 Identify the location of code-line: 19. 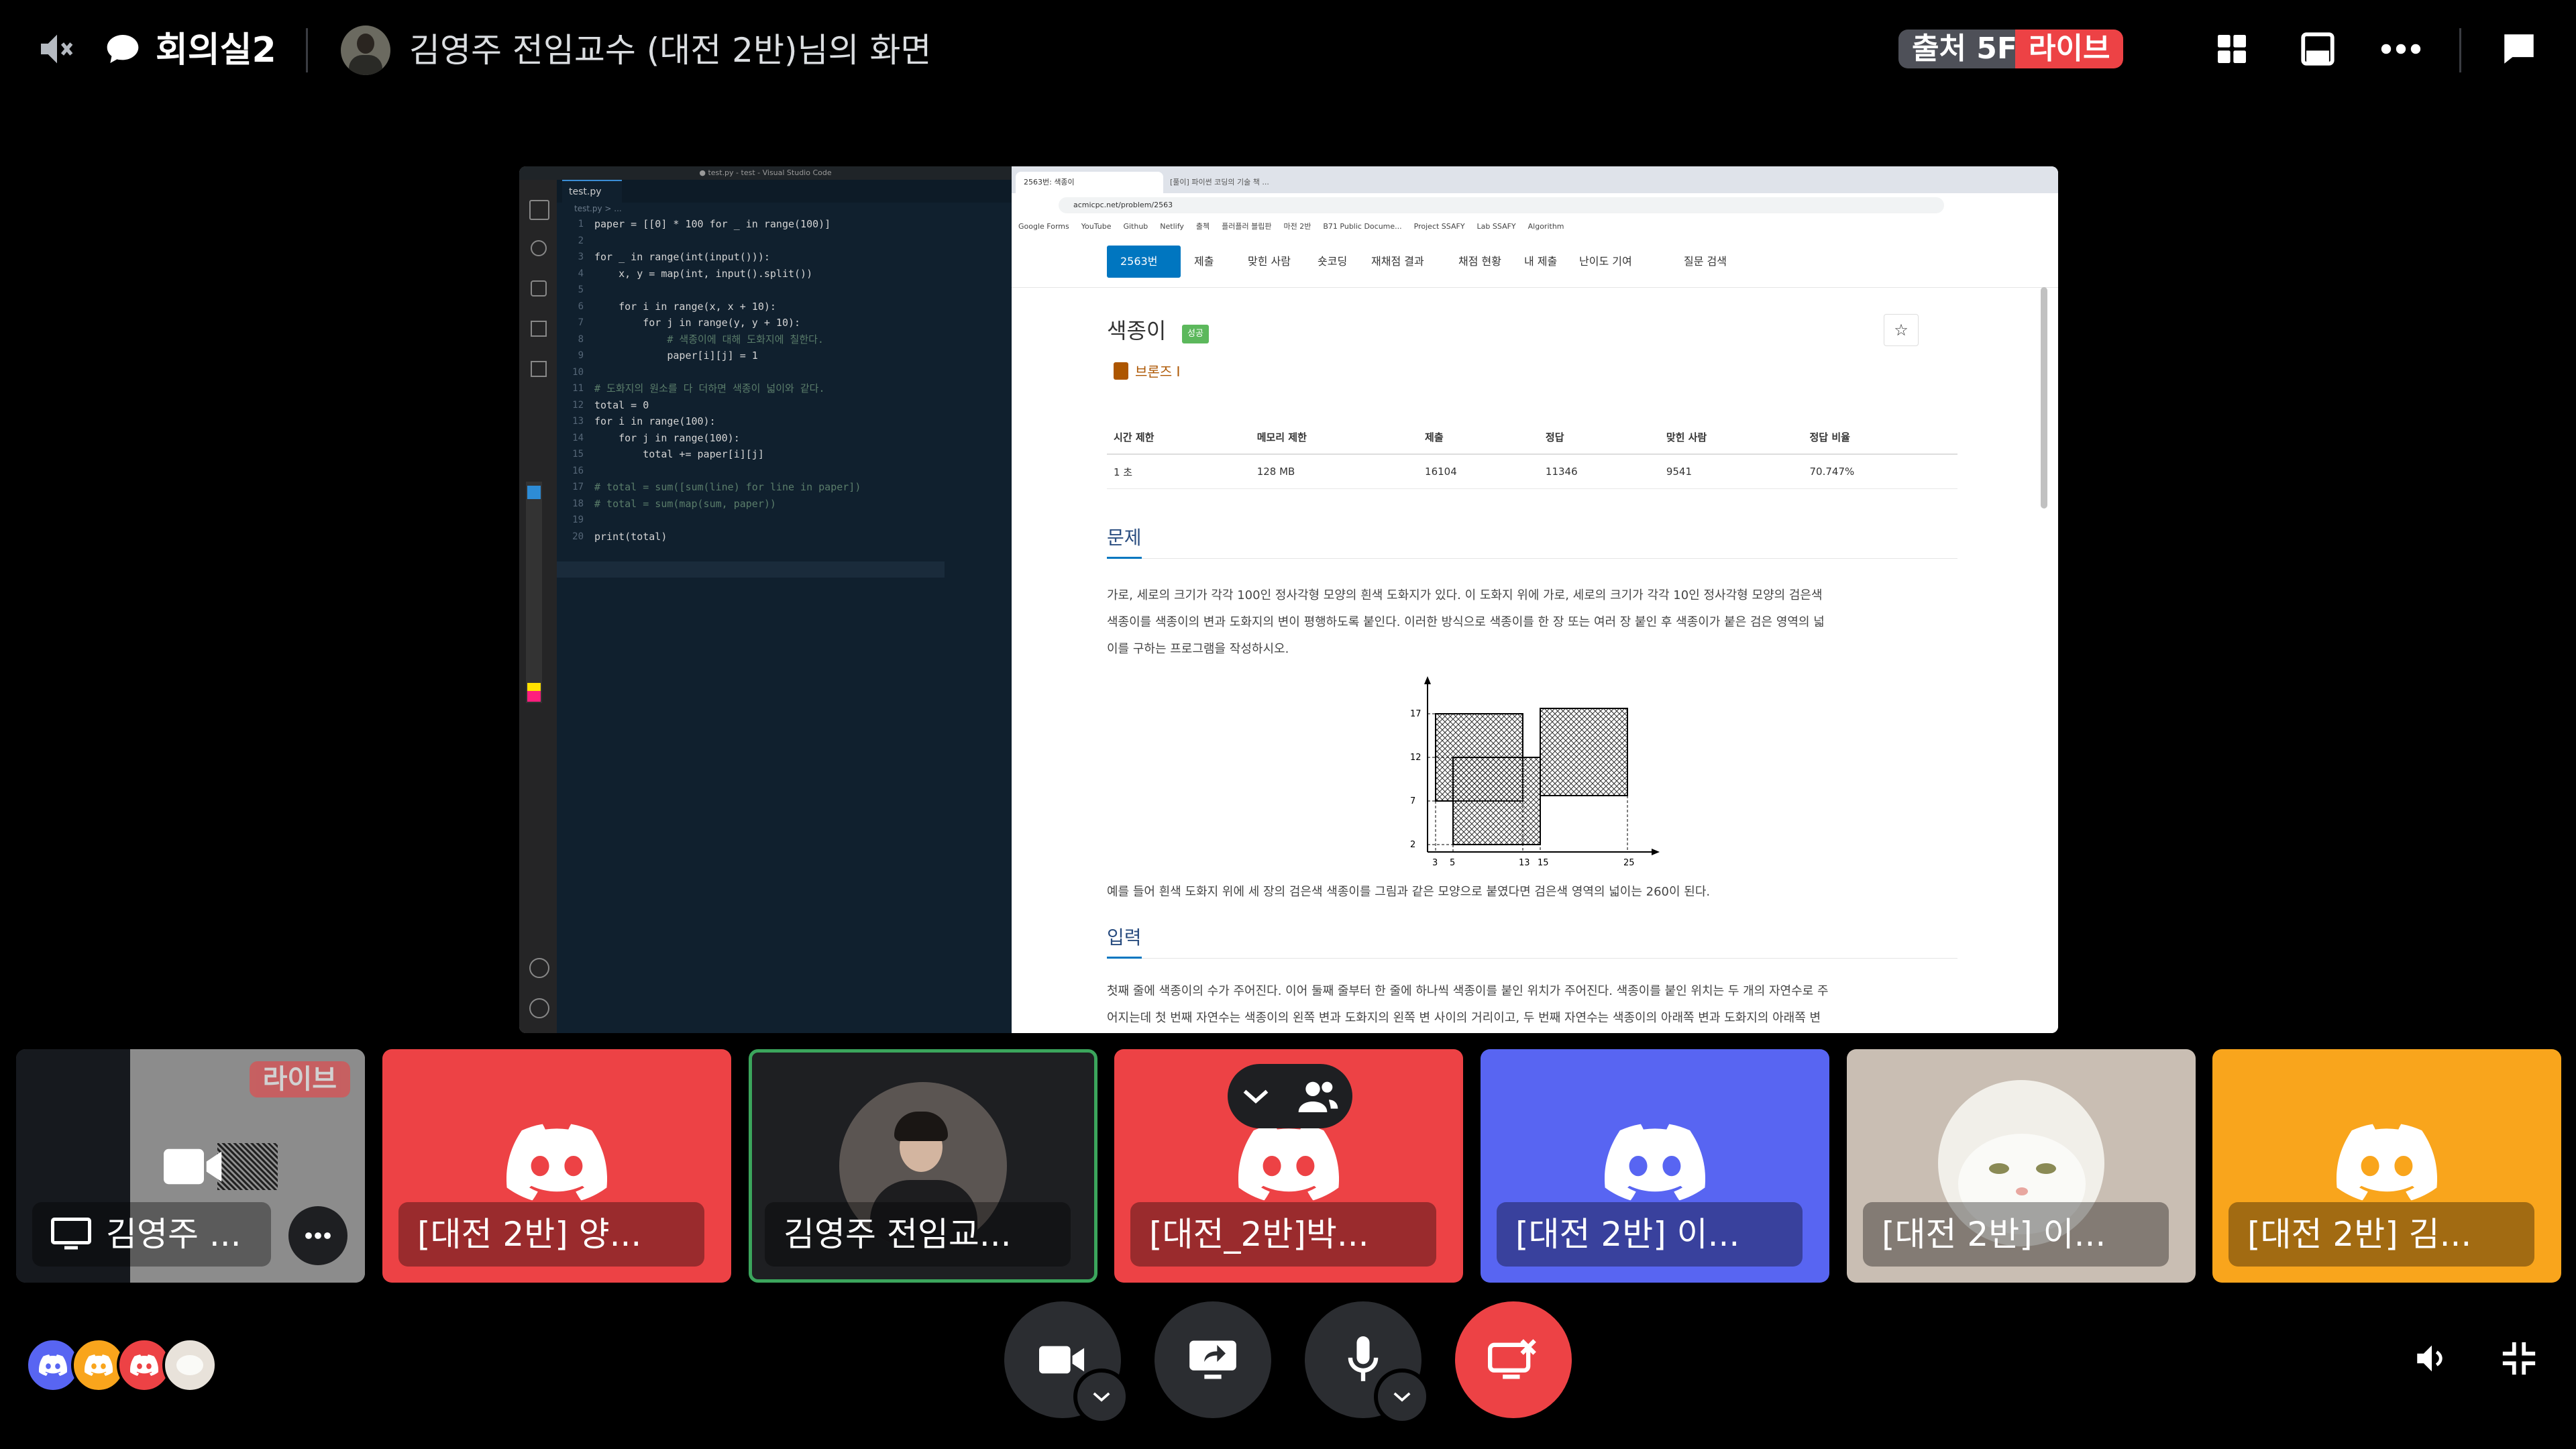
(784, 520).